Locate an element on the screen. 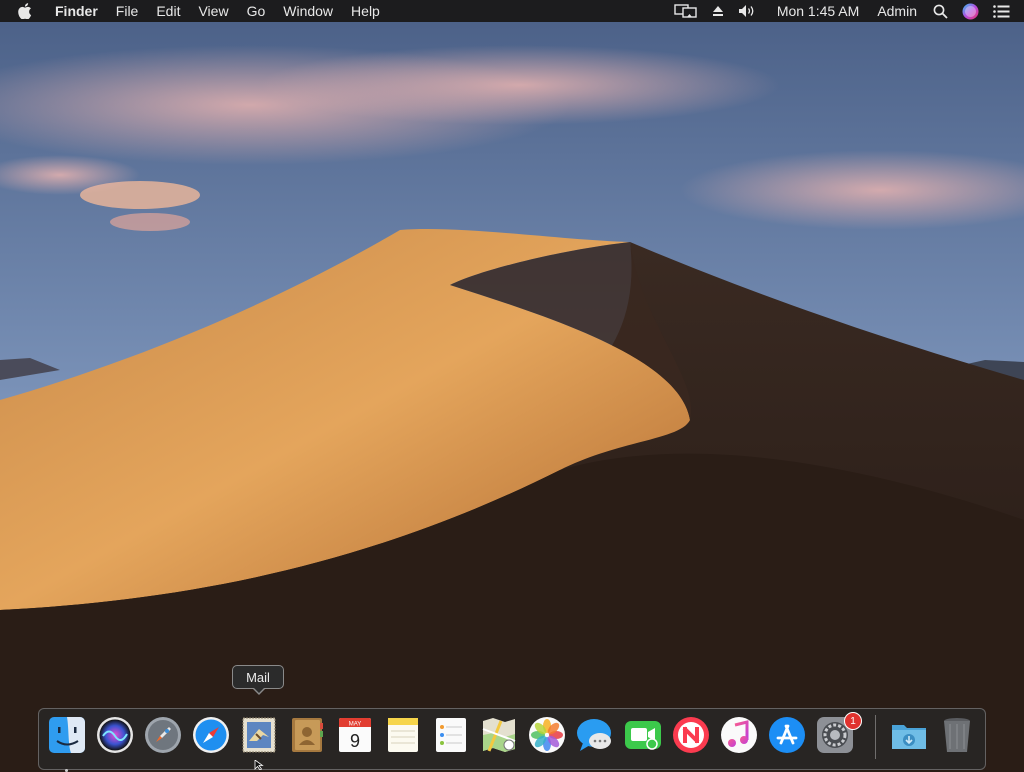 Image resolution: width=1024 pixels, height=772 pixels. siri-icon is located at coordinates (115, 735).